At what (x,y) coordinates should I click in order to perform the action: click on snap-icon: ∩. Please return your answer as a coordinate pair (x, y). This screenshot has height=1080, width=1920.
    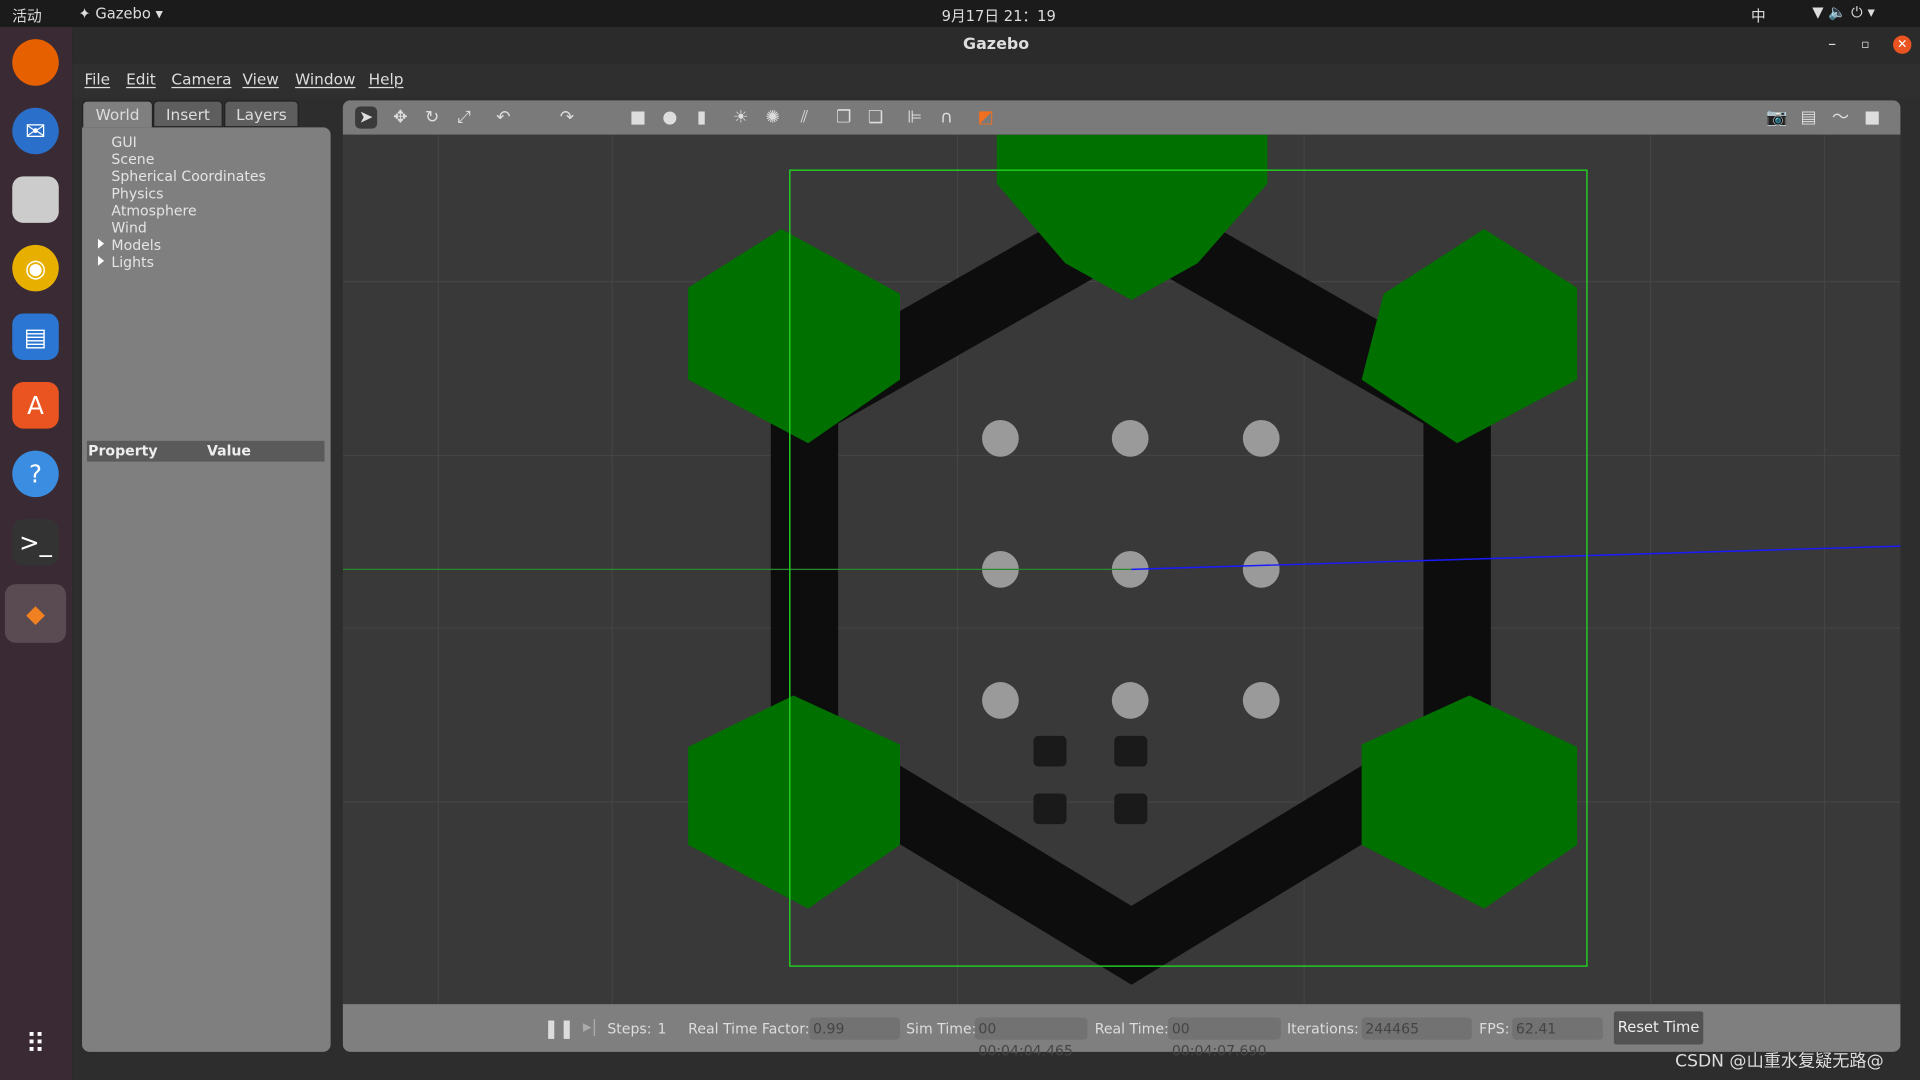
    Looking at the image, I should click on (947, 118).